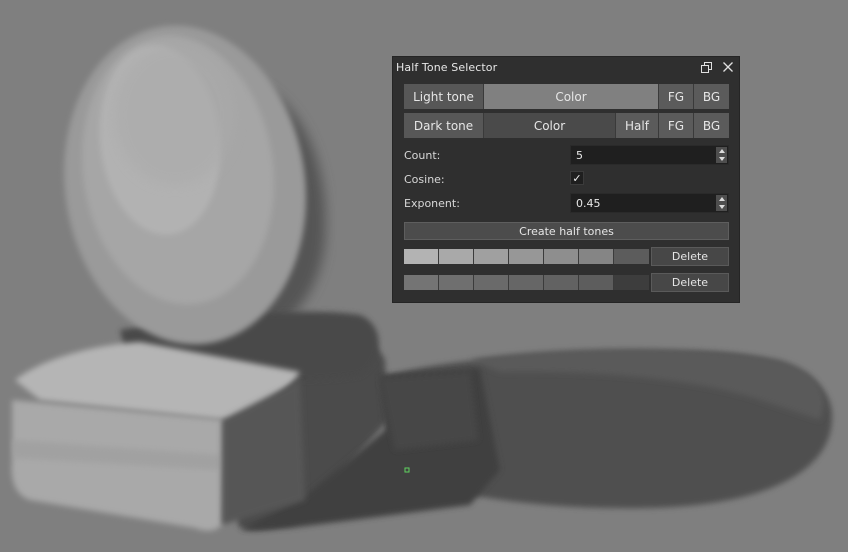  I want to click on count-stepper, so click(721, 155).